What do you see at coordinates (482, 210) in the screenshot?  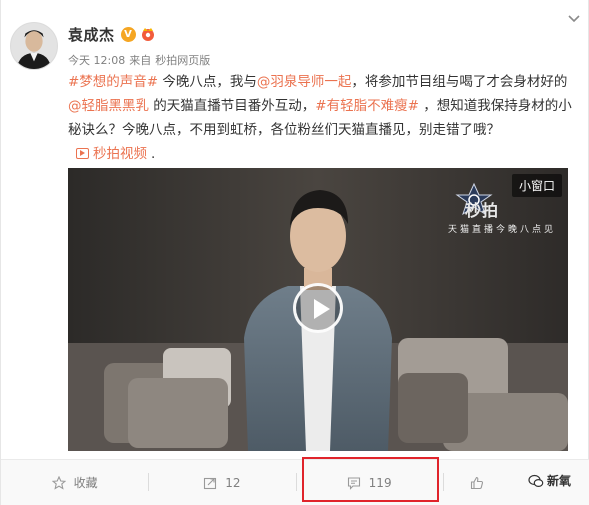 I see `video-watermark: 秒拍` at bounding box center [482, 210].